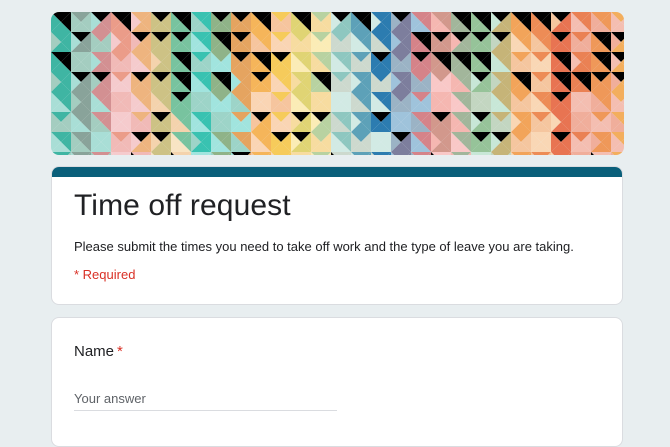  Describe the element at coordinates (337, 172) in the screenshot. I see `title-card-accent-bar` at that location.